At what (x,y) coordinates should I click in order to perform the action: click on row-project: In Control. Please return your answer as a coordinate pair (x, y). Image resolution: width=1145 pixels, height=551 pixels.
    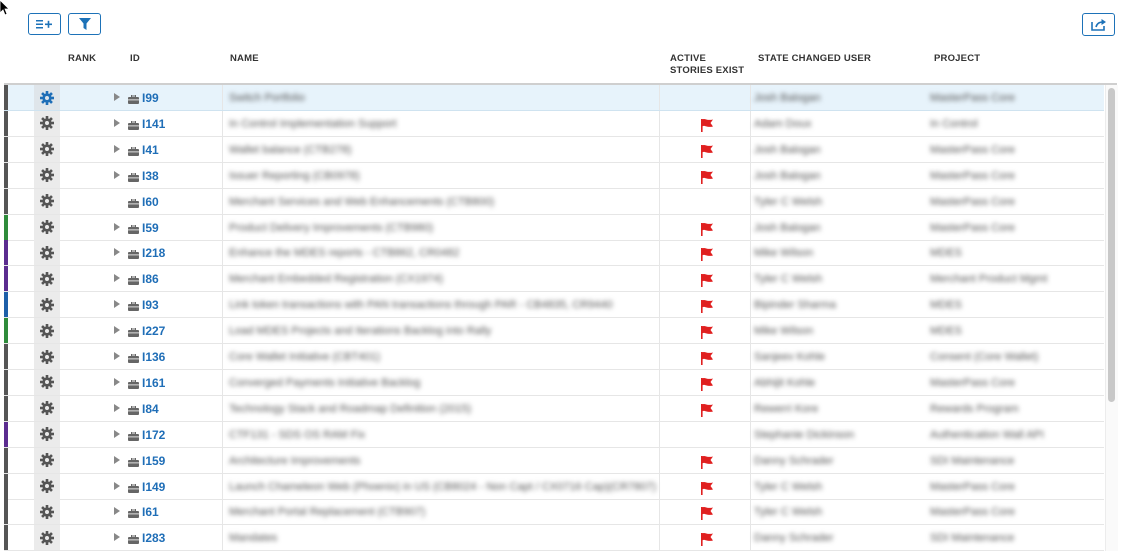
    Looking at the image, I should click on (954, 123).